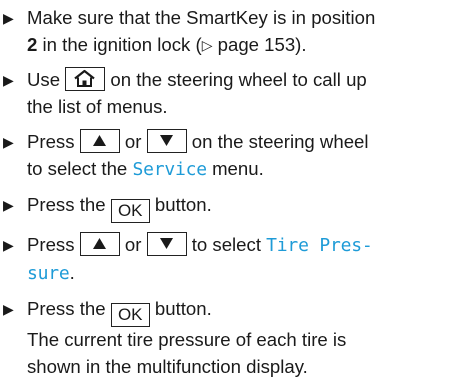 This screenshot has width=458, height=389. I want to click on step-5-line-2: sure., so click(242, 274).